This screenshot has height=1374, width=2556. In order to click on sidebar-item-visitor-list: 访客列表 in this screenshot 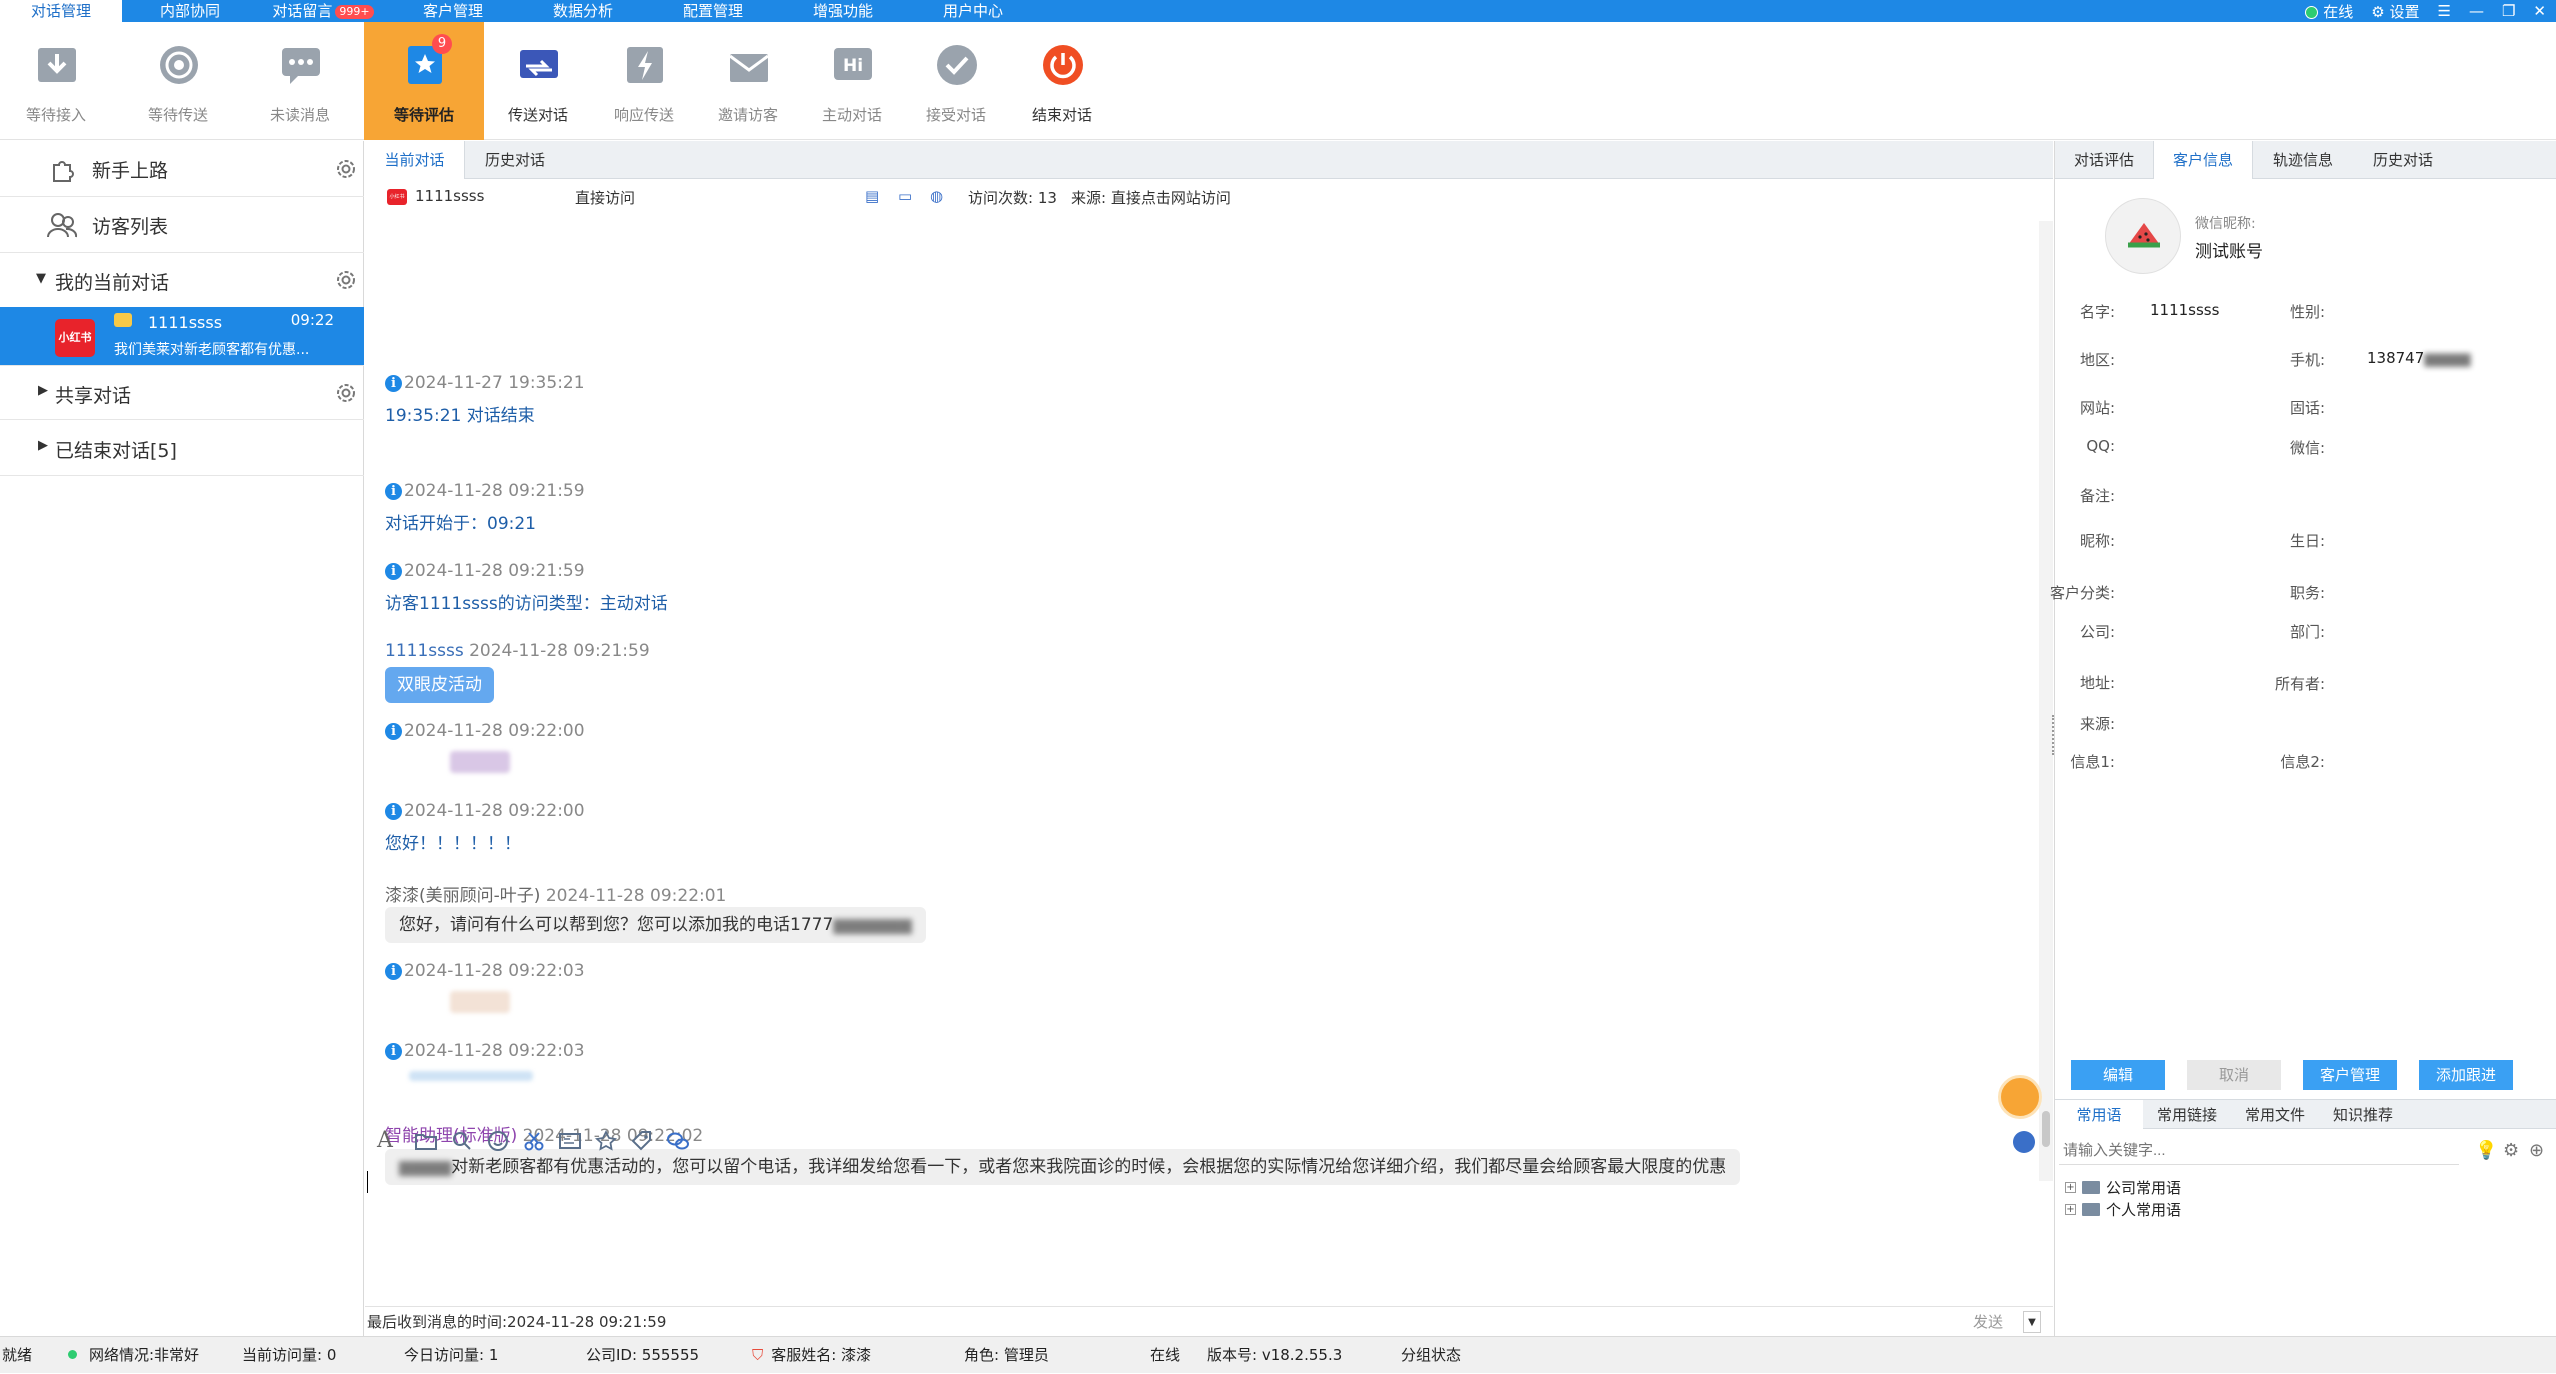, I will do `click(182, 225)`.